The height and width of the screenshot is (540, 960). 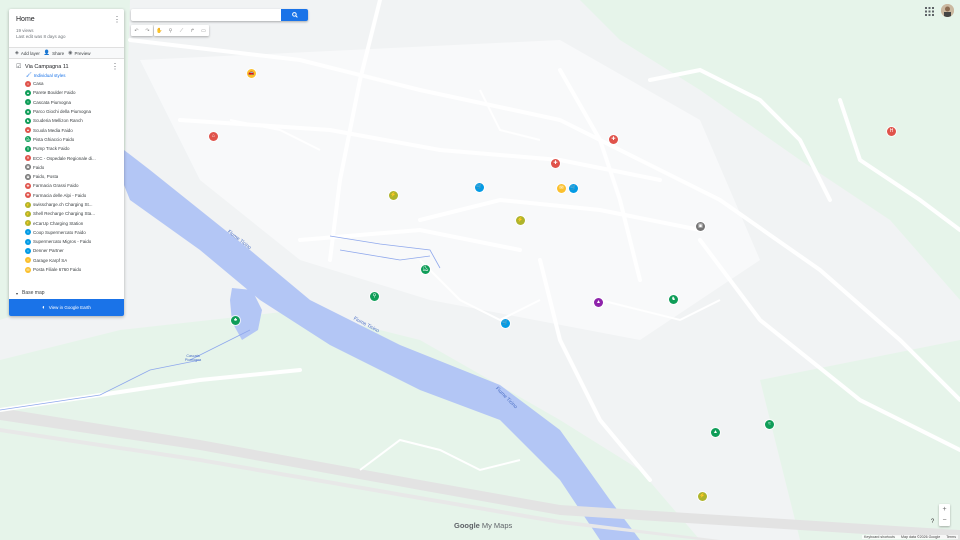 What do you see at coordinates (74, 129) in the screenshot?
I see `place-item: ▲ Scuola Media Faido` at bounding box center [74, 129].